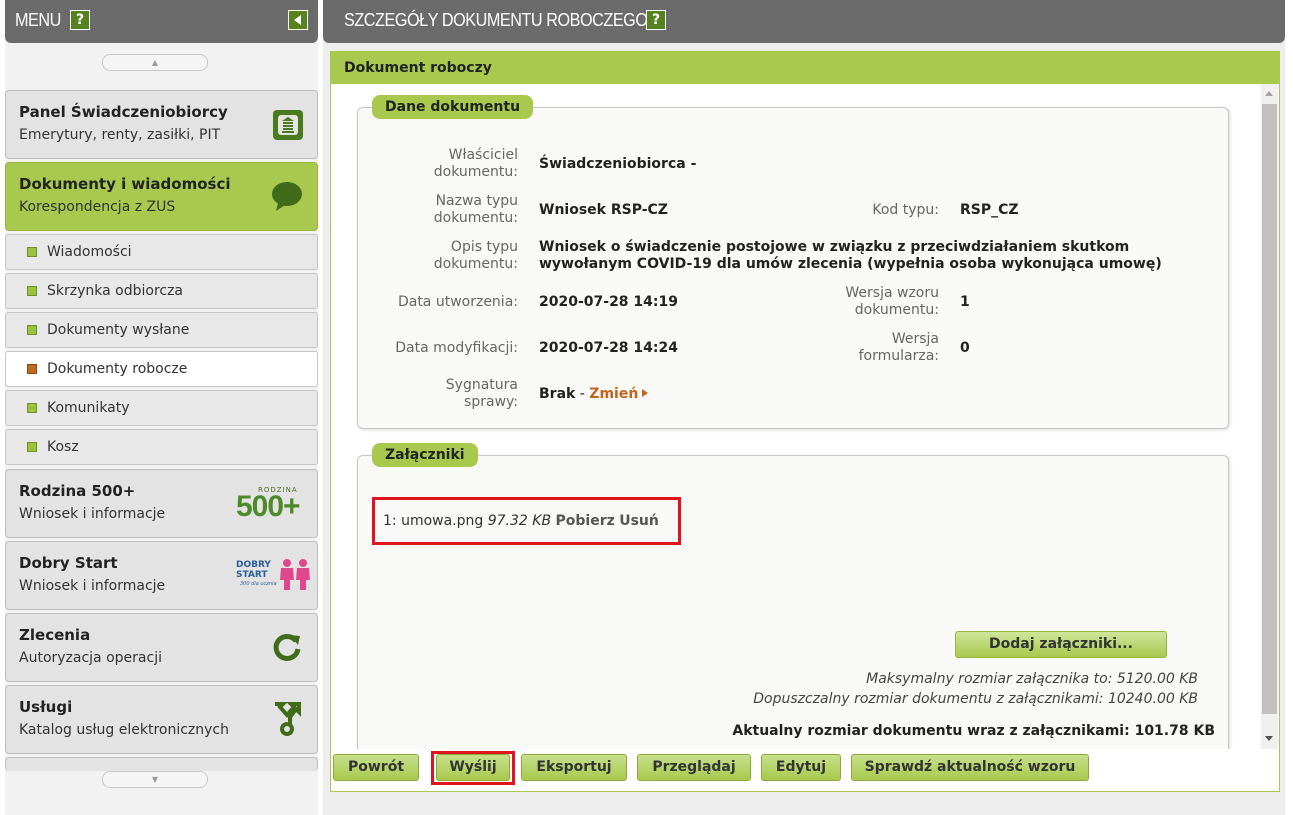  I want to click on sidebar-item-messages: Wiadomości, so click(161, 252).